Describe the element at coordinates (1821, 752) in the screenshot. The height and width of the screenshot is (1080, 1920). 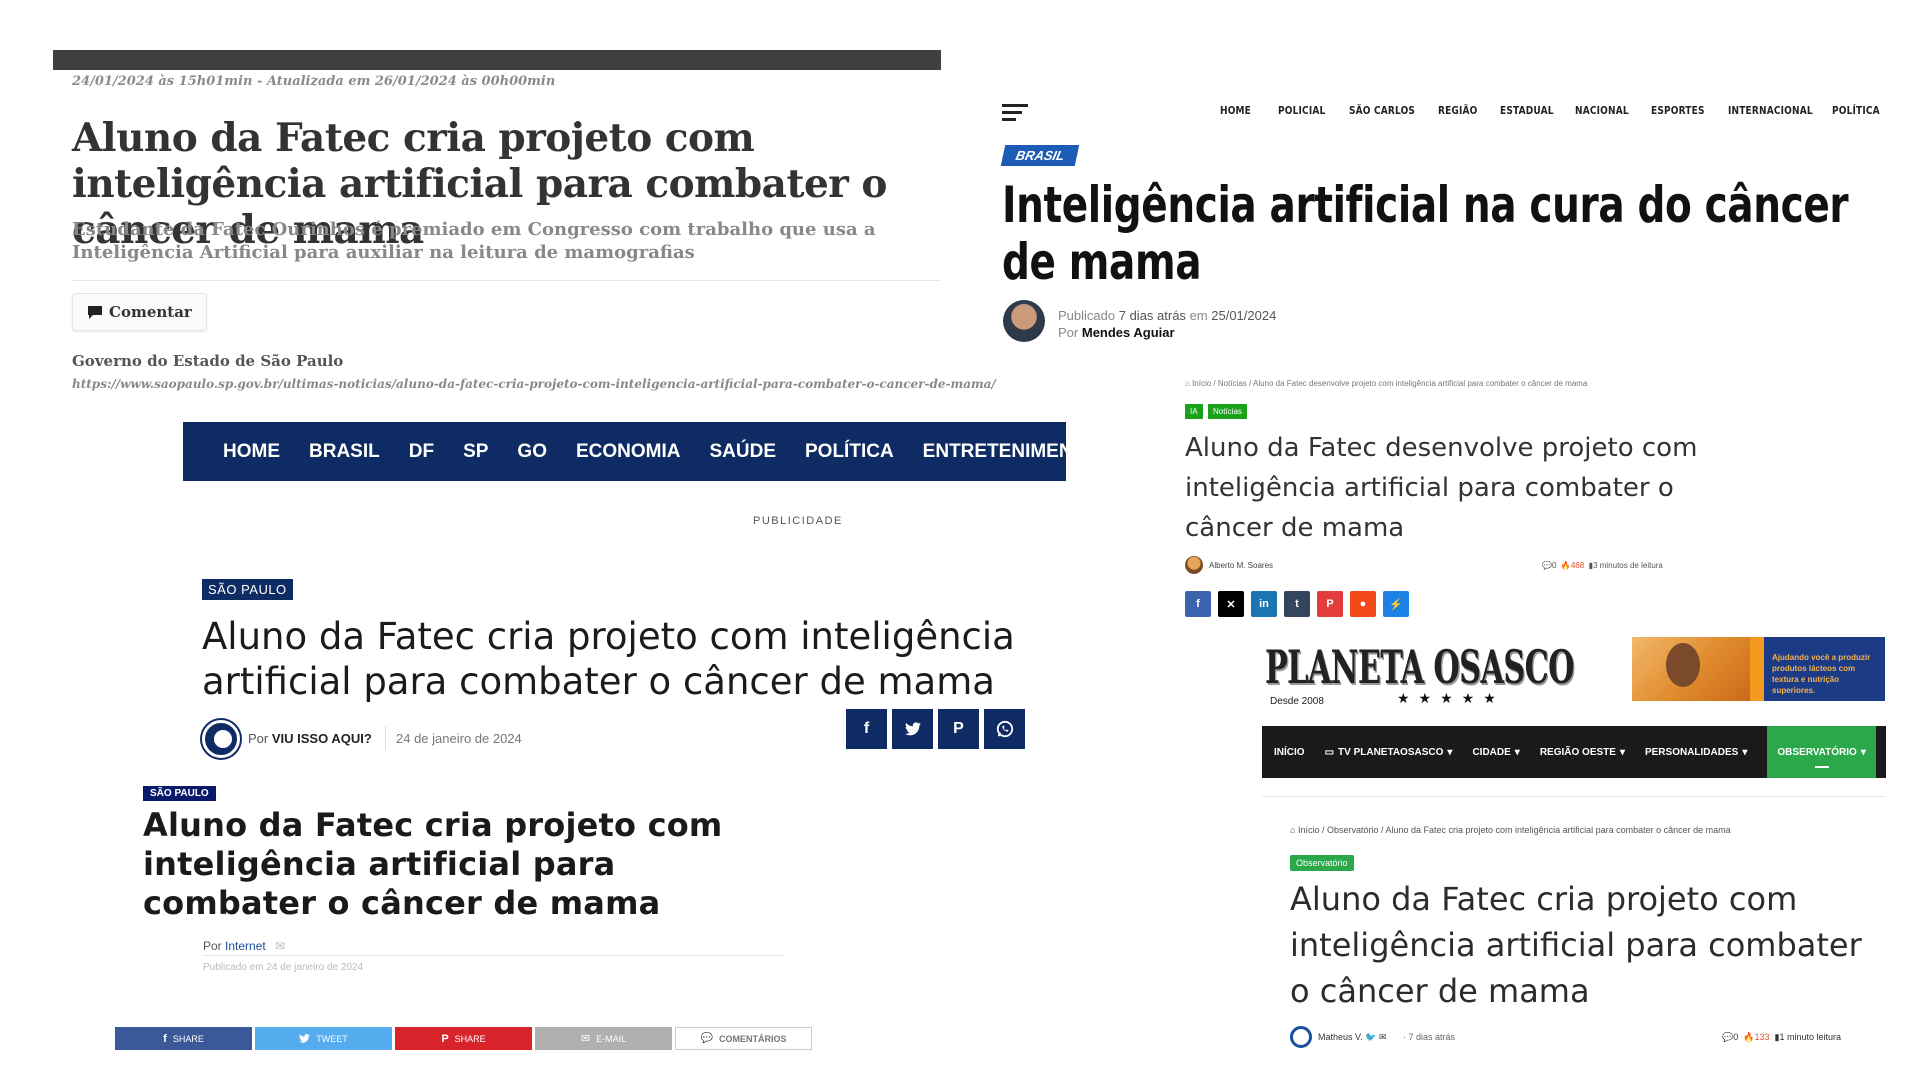
I see `nav-item-observatorio: OBSERVATÓRIO ▾` at that location.